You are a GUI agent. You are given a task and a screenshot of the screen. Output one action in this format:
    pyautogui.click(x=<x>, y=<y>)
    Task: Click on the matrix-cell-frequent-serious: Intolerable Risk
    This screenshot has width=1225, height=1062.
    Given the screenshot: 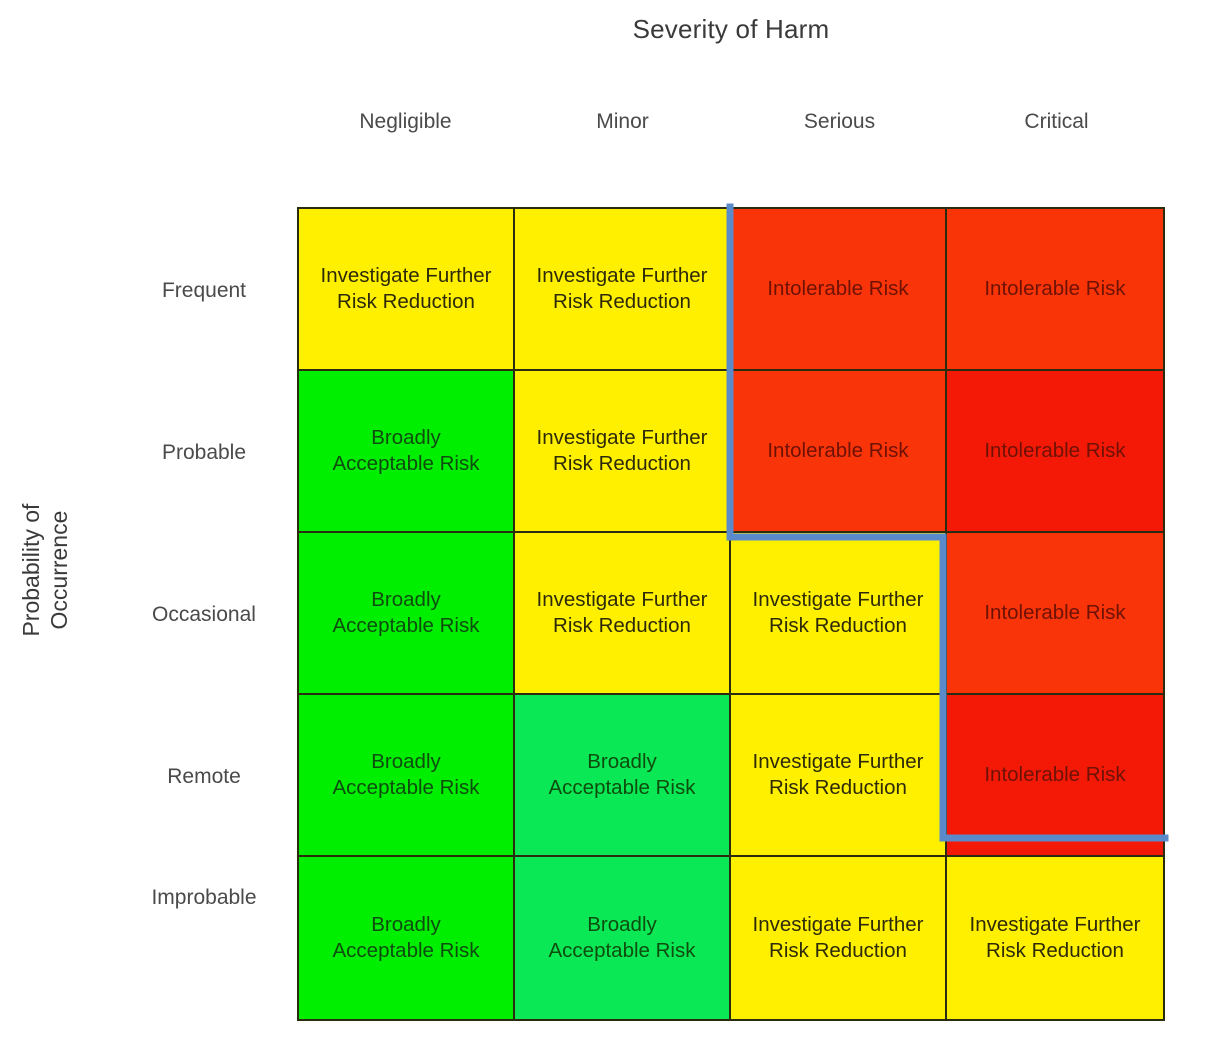 What is the action you would take?
    pyautogui.click(x=839, y=290)
    